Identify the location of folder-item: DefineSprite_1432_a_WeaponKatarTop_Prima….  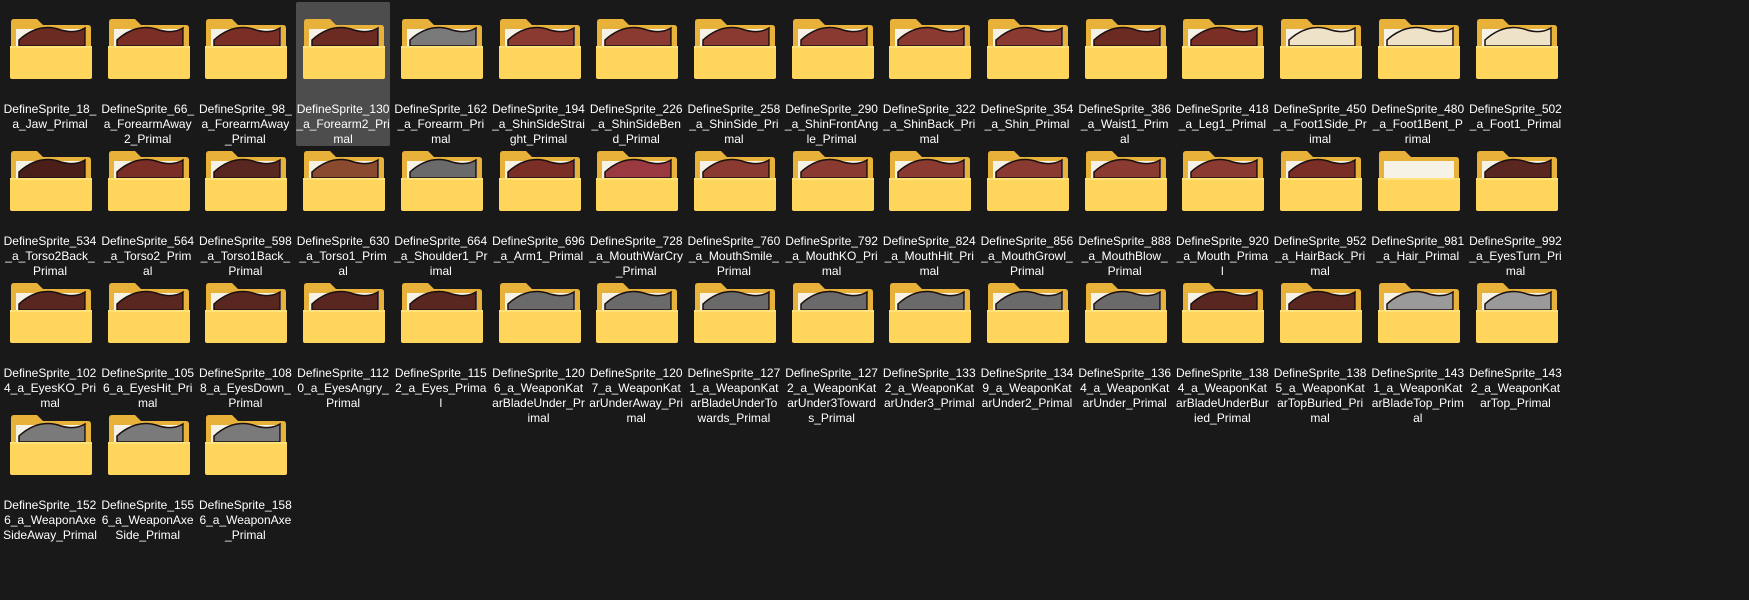
(1516, 338).